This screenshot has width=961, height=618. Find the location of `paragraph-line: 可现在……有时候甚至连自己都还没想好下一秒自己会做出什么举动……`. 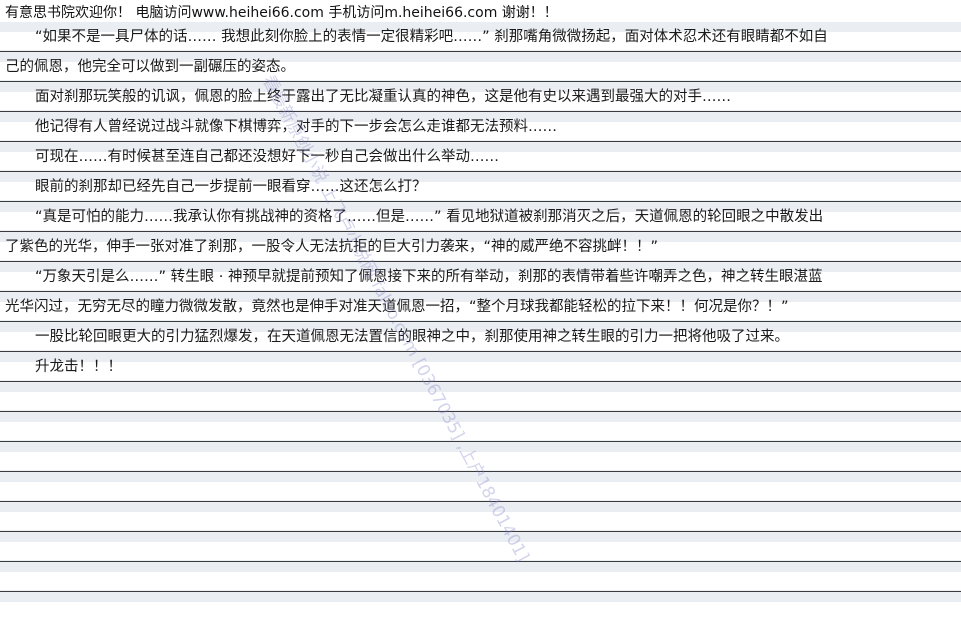

paragraph-line: 可现在……有时候甚至连自己都还没想好下一秒自己会做出什么举动…… is located at coordinates (267, 157).